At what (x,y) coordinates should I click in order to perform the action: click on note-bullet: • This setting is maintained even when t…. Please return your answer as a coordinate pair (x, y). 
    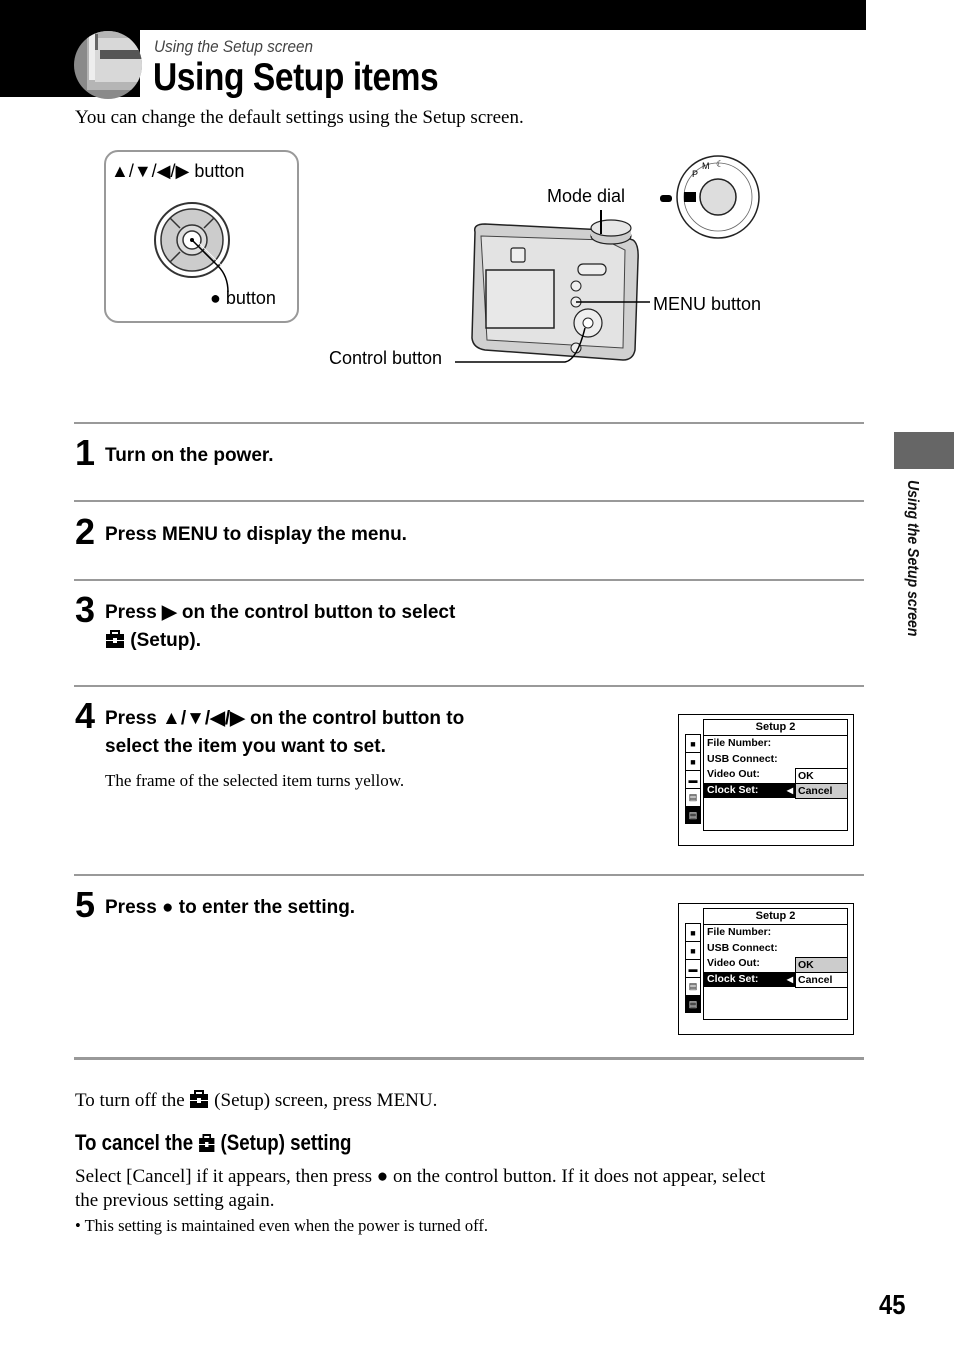
    Looking at the image, I should click on (281, 1225).